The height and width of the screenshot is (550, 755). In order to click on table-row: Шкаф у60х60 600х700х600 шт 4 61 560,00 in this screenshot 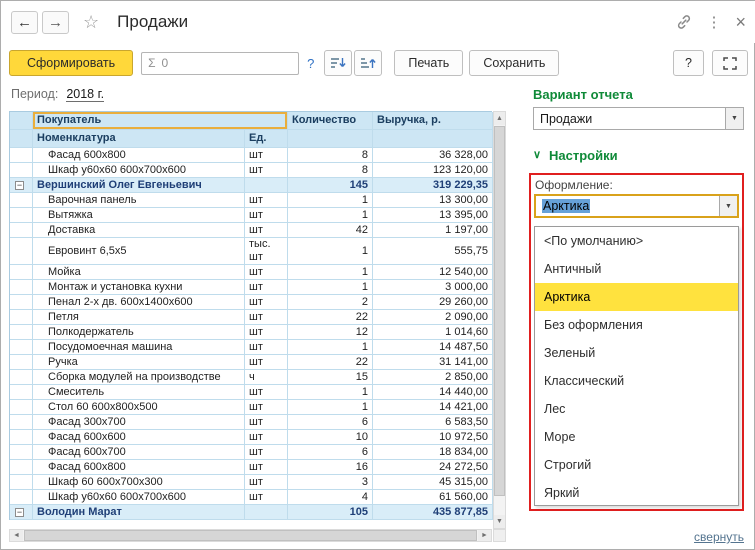, I will do `click(251, 497)`.